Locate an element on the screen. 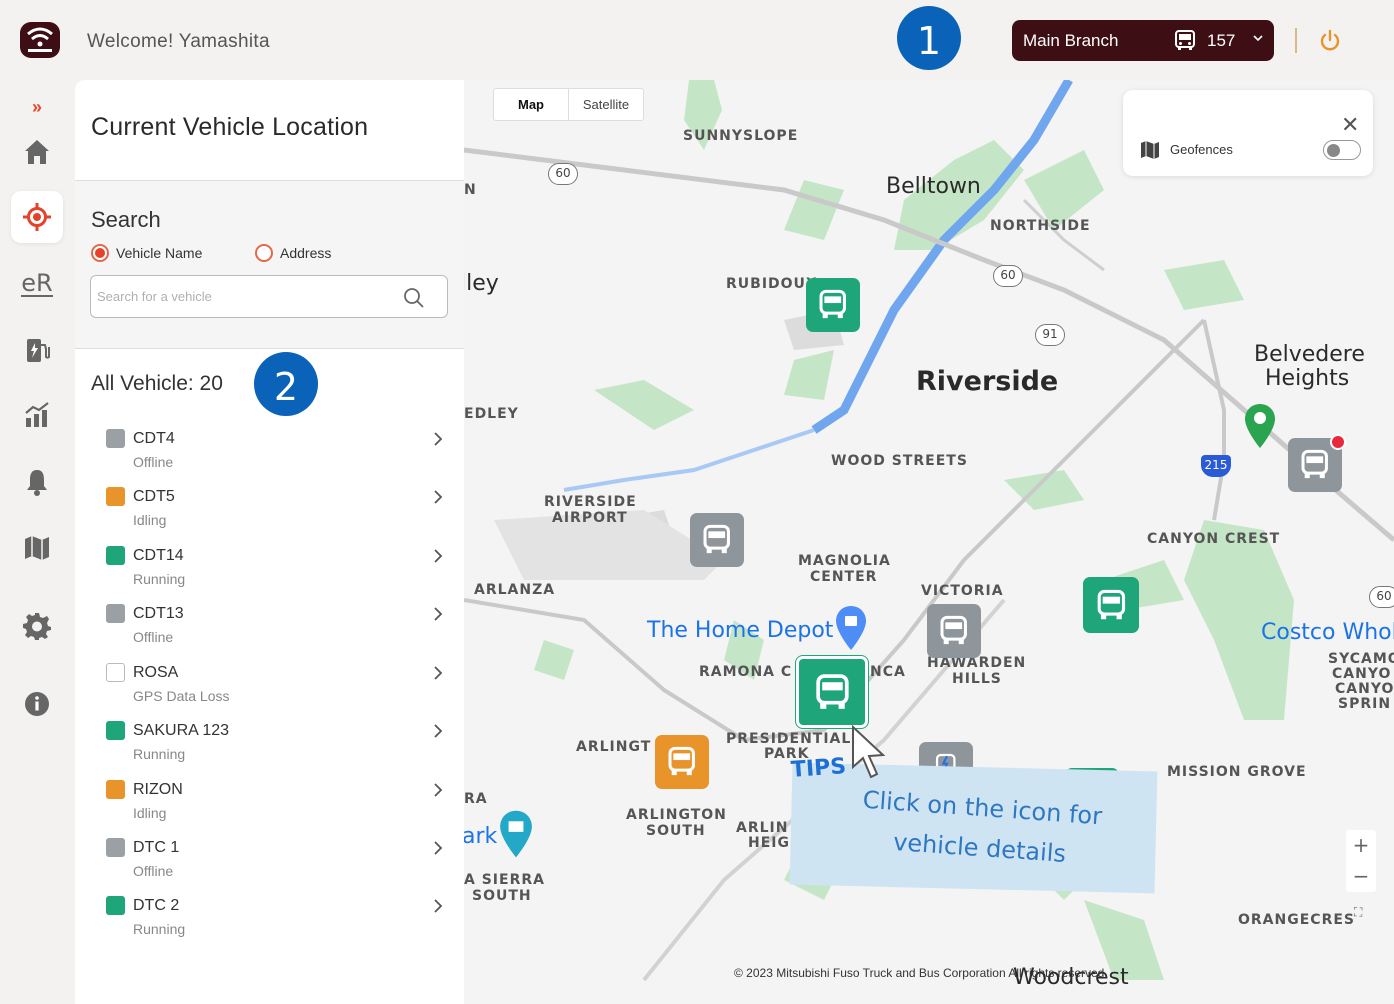 Image resolution: width=1394 pixels, height=1004 pixels. list-item: ROSA GPS Data Loss is located at coordinates (275, 688).